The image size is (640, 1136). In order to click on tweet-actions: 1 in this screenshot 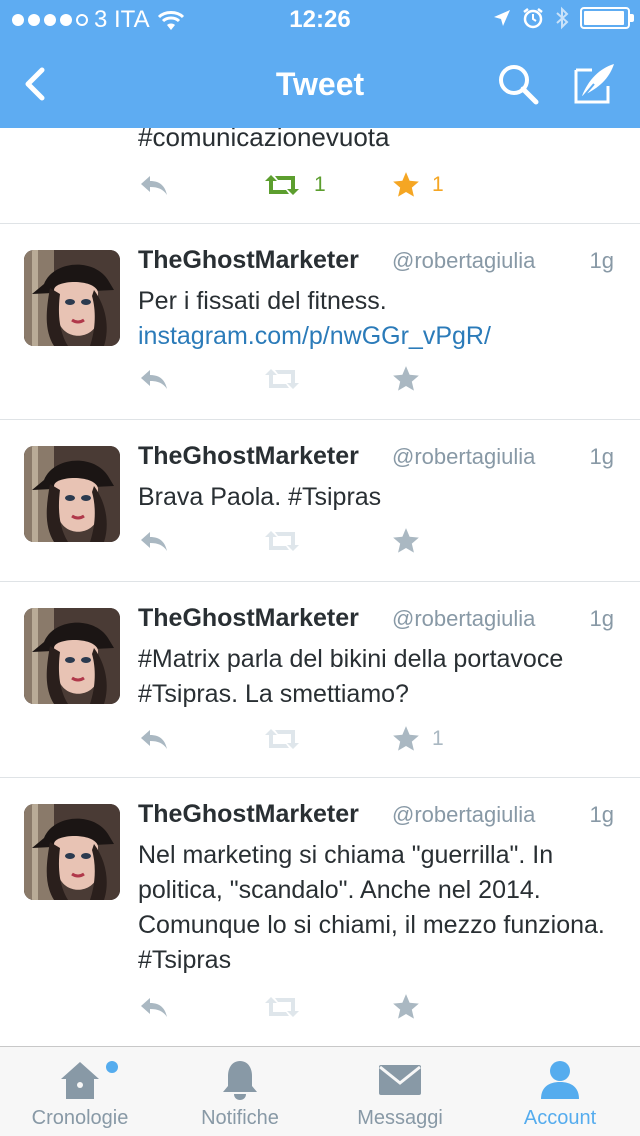, I will do `click(378, 739)`.